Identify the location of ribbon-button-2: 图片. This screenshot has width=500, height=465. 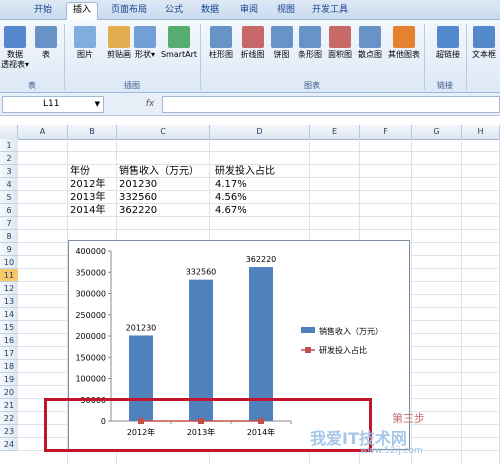
(85, 50).